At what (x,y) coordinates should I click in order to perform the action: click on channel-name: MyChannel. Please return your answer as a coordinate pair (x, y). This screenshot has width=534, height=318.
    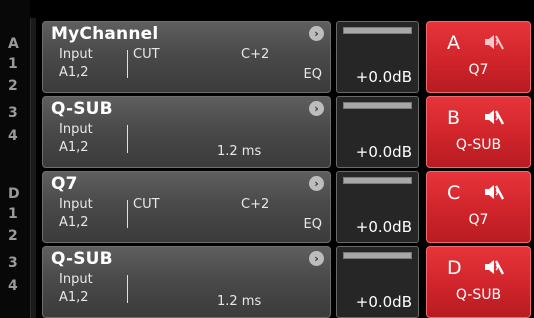
    Looking at the image, I should click on (105, 34).